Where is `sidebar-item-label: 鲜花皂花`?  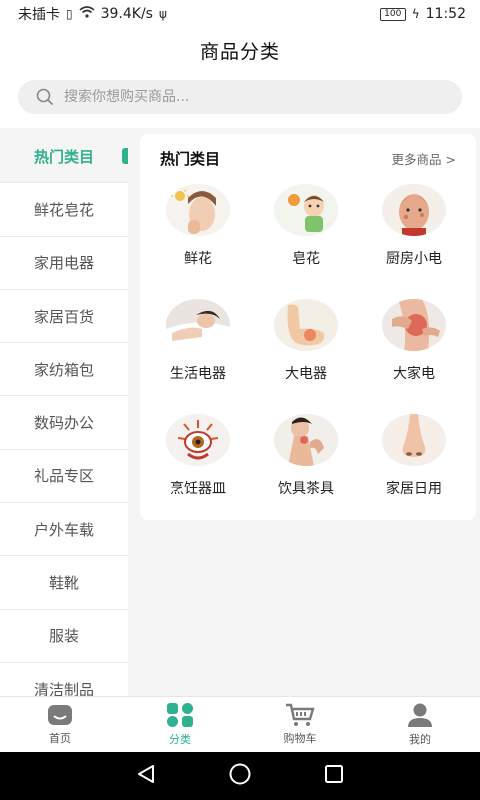
sidebar-item-label: 鲜花皂花 is located at coordinates (63, 209).